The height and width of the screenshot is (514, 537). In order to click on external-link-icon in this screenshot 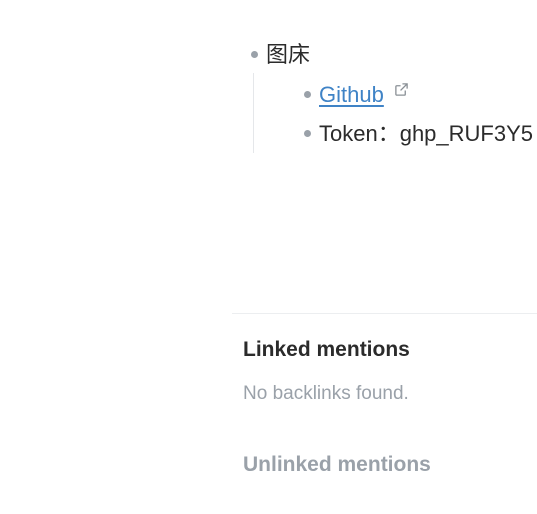, I will do `click(401, 89)`.